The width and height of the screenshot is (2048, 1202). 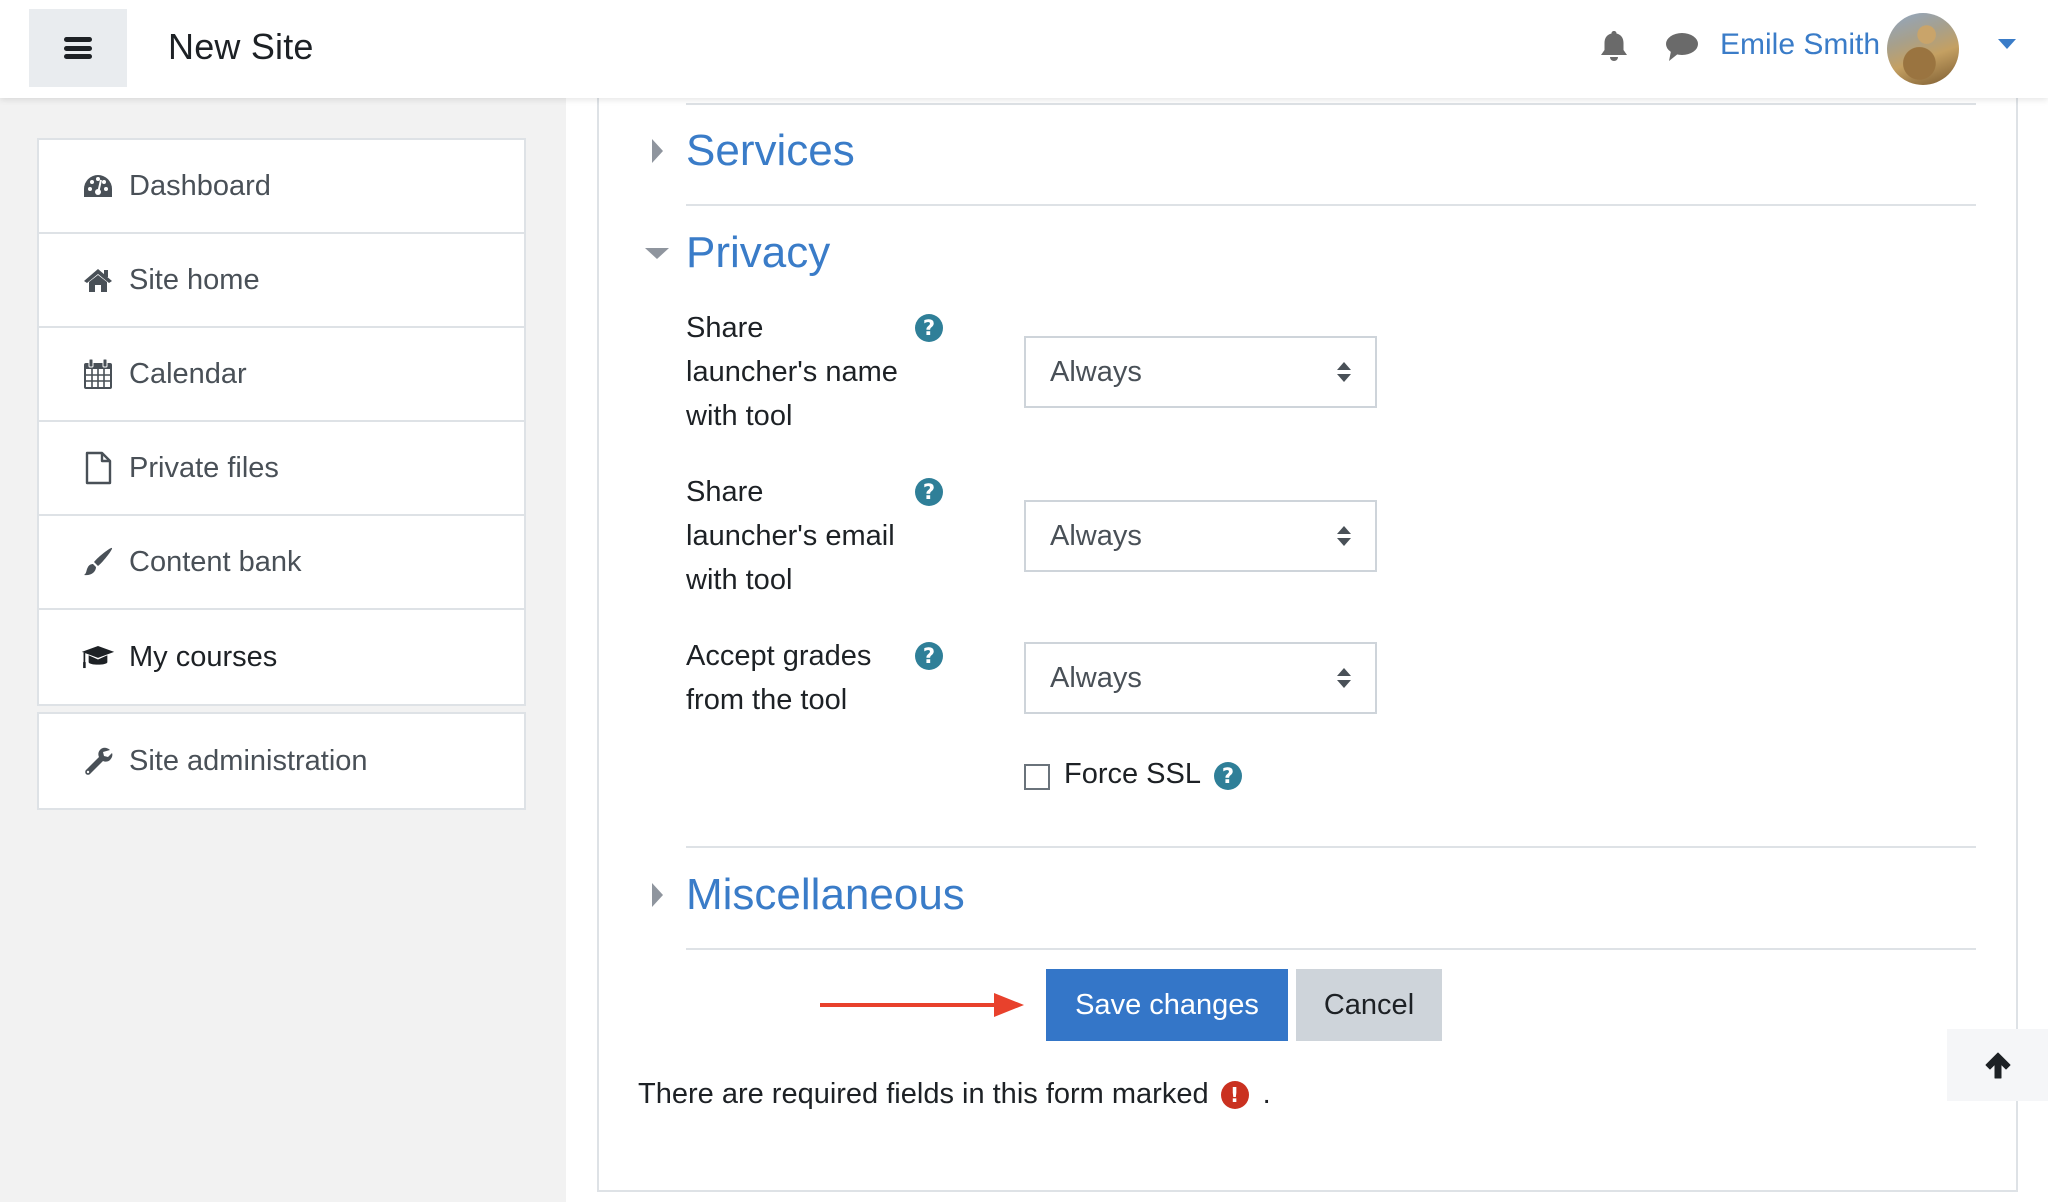 I want to click on site-name: New Site, so click(x=241, y=47).